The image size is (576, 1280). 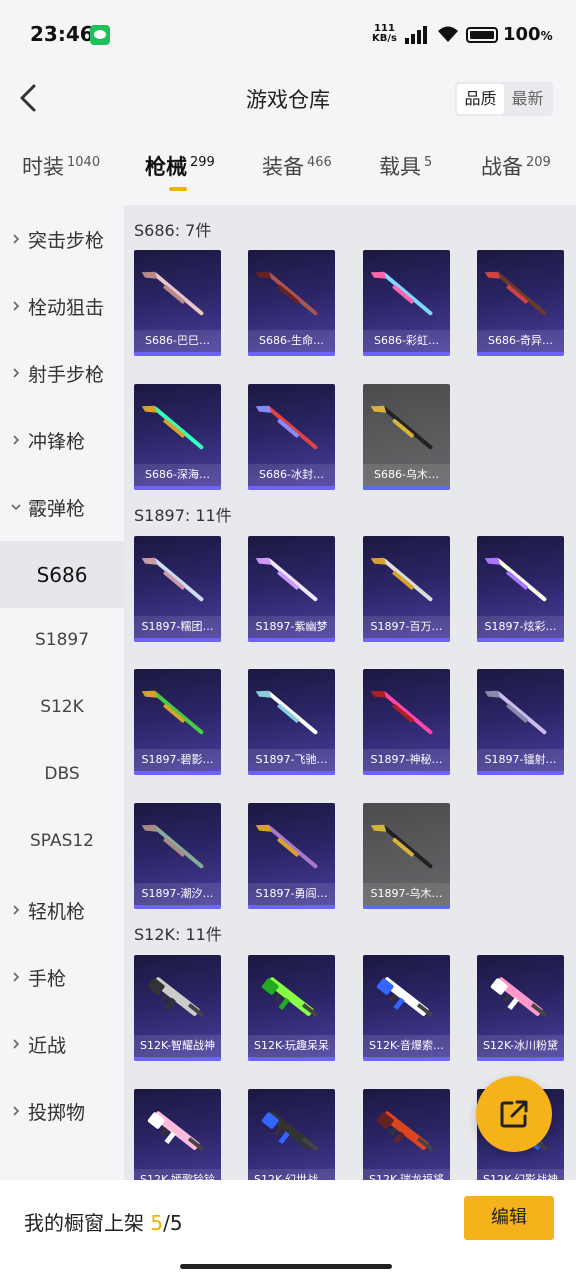 I want to click on sidebar-item-throwable: 投掷物, so click(x=62, y=1110).